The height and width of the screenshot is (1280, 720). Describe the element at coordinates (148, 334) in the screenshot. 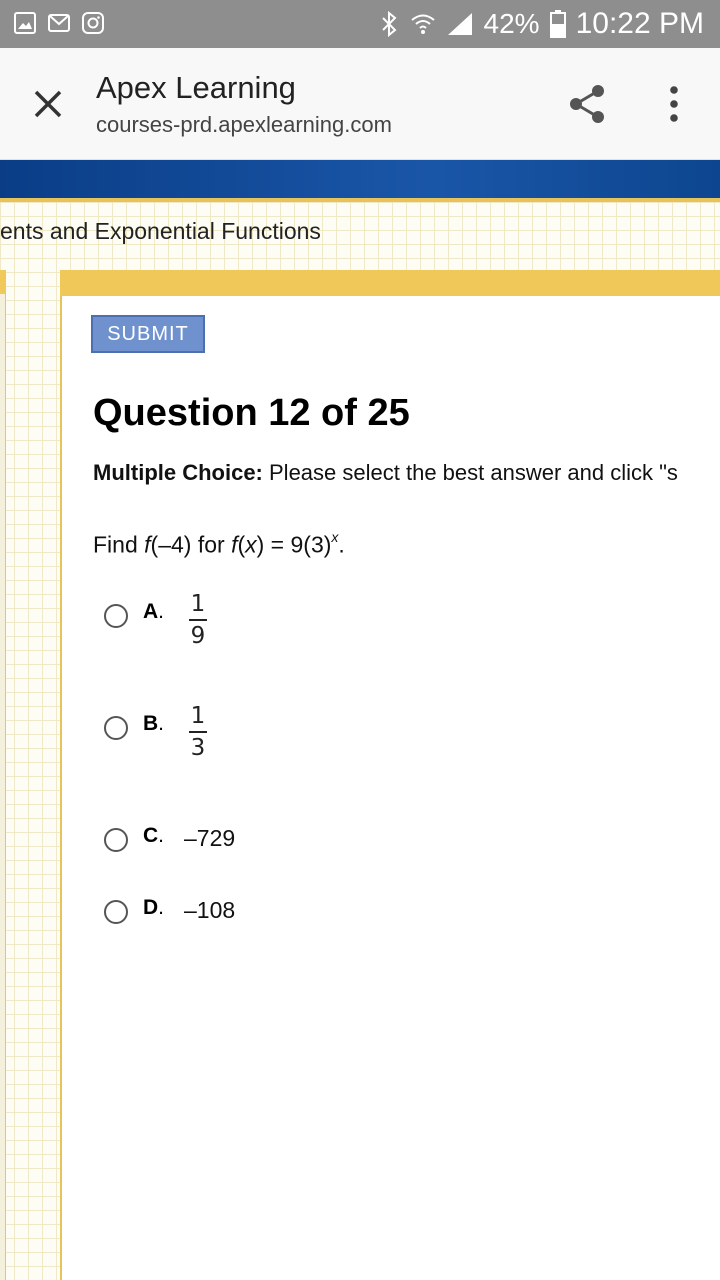

I see `submit-button: SUBMIT` at that location.